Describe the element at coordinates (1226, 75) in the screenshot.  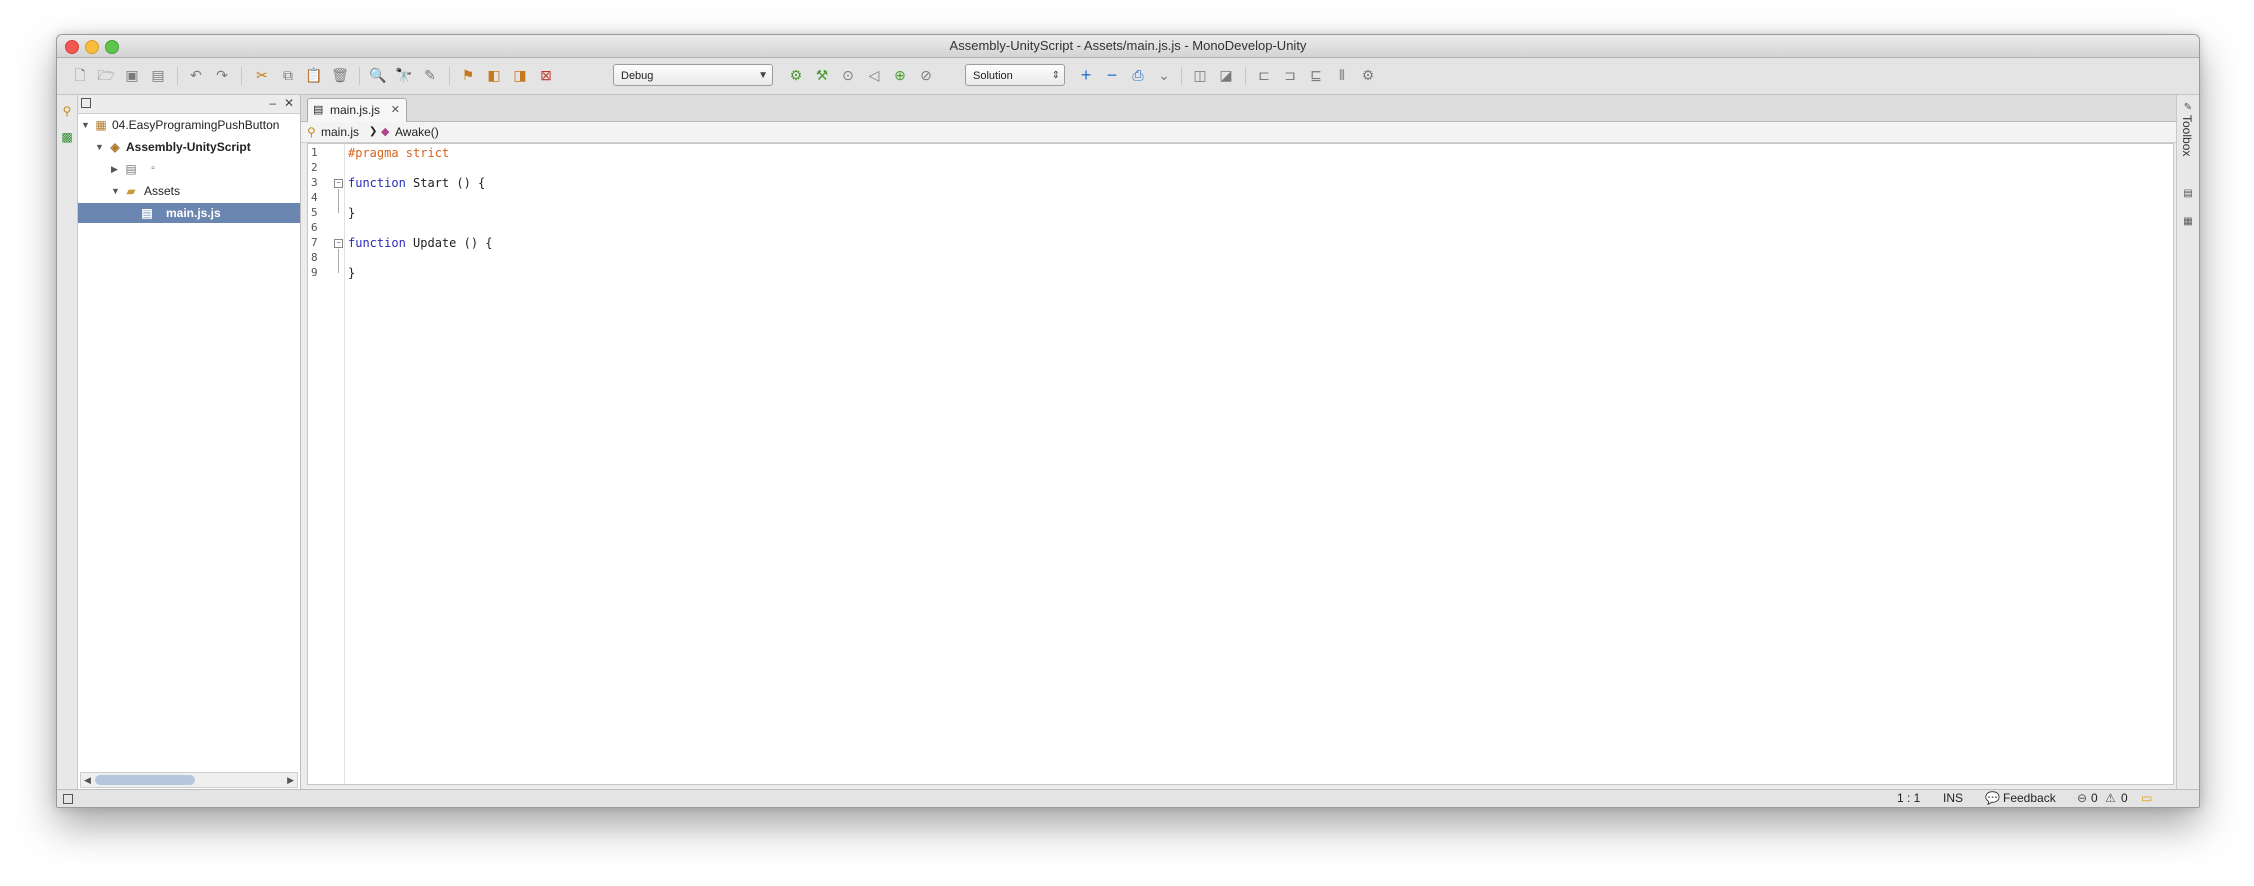
I see `step-into-icon: ◪` at that location.